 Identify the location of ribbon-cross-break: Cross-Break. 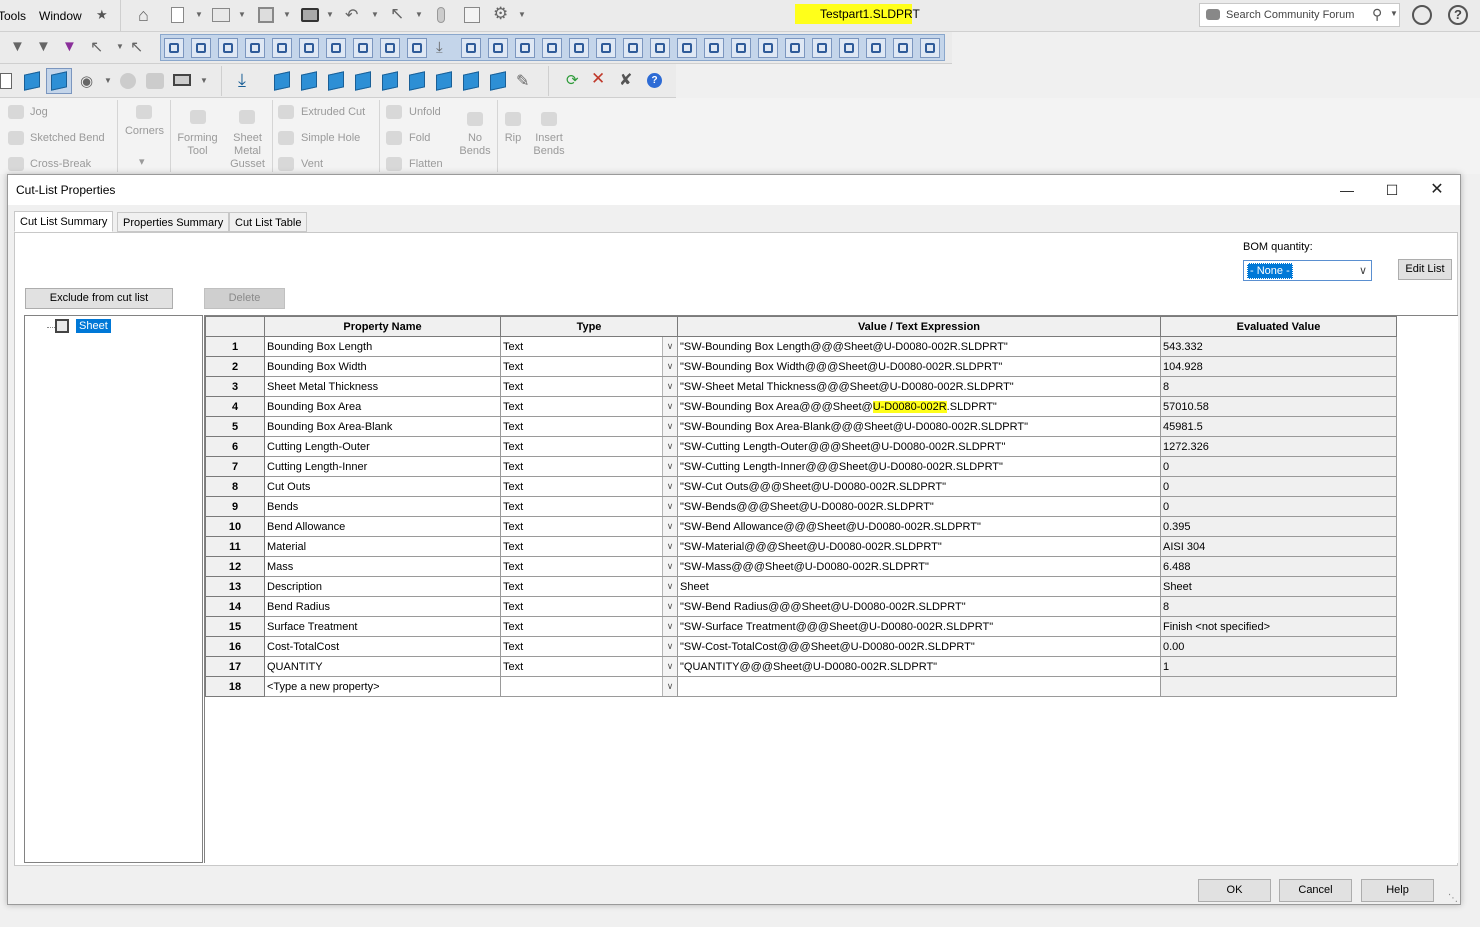
(60, 164).